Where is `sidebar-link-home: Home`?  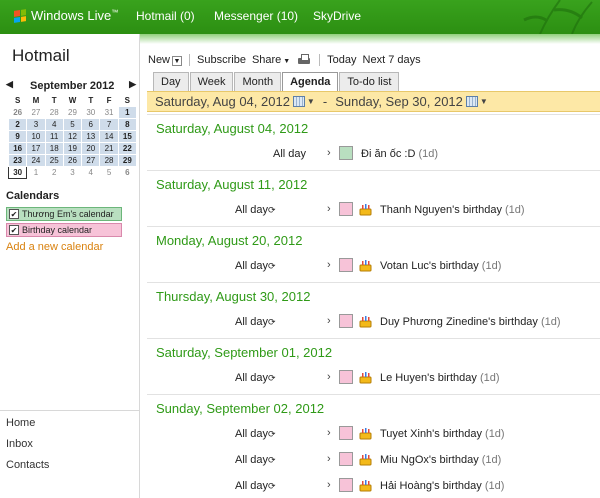 sidebar-link-home: Home is located at coordinates (20, 423).